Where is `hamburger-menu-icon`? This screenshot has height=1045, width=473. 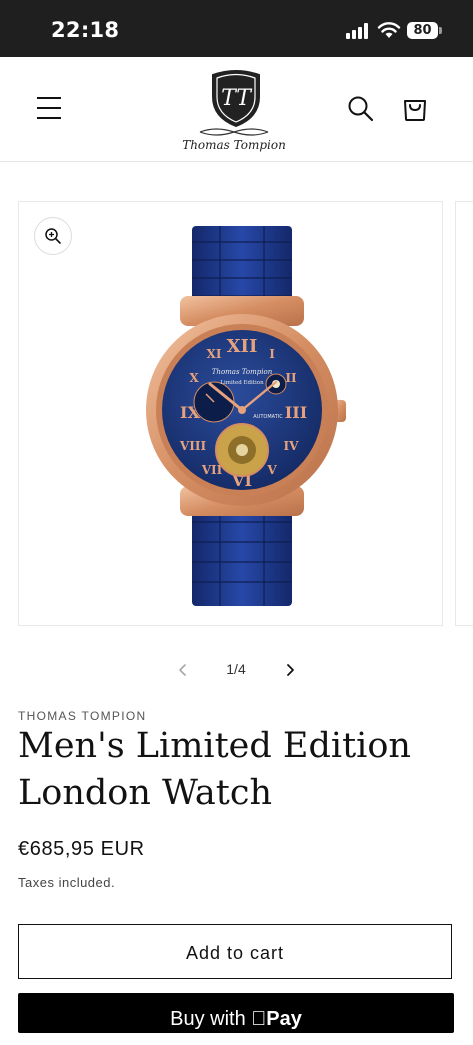
hamburger-menu-icon is located at coordinates (49, 98).